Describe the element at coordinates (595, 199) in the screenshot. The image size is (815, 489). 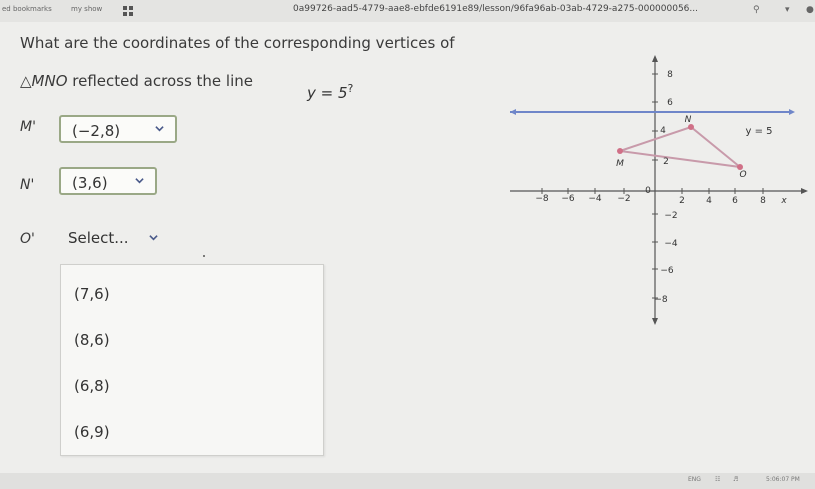
I see `x-tick-label: −4` at that location.